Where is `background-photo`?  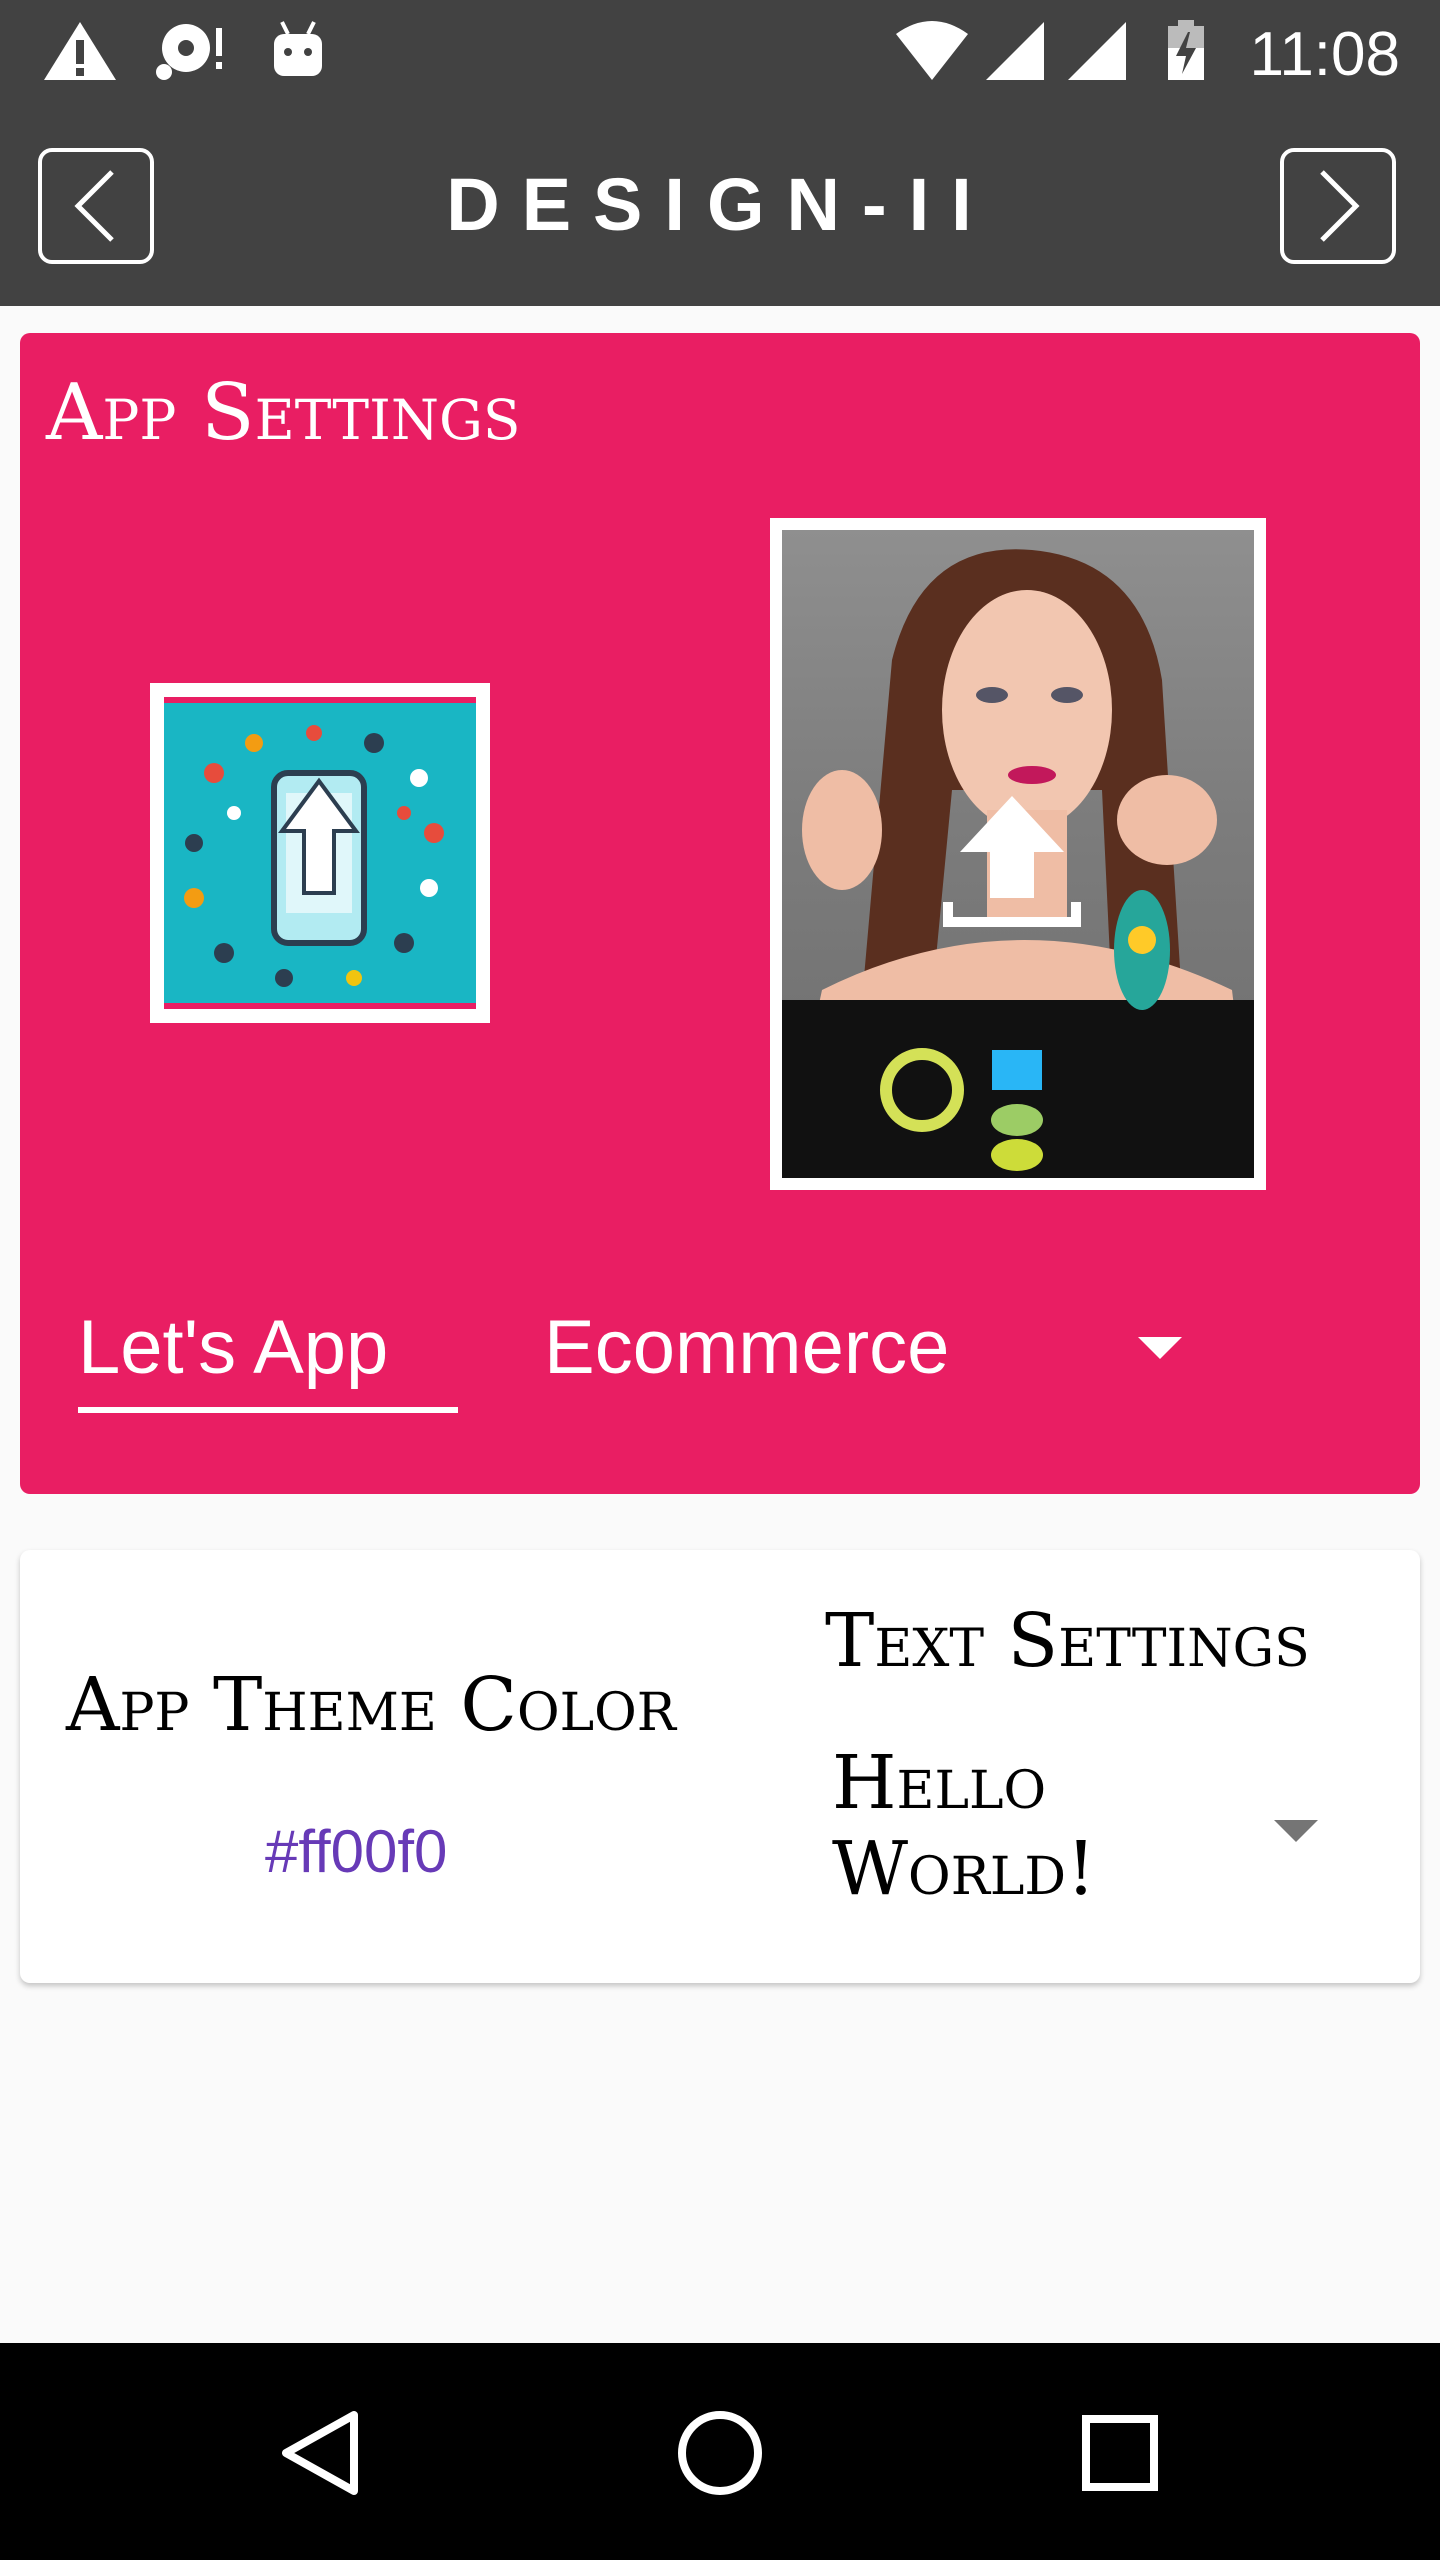 background-photo is located at coordinates (1018, 854).